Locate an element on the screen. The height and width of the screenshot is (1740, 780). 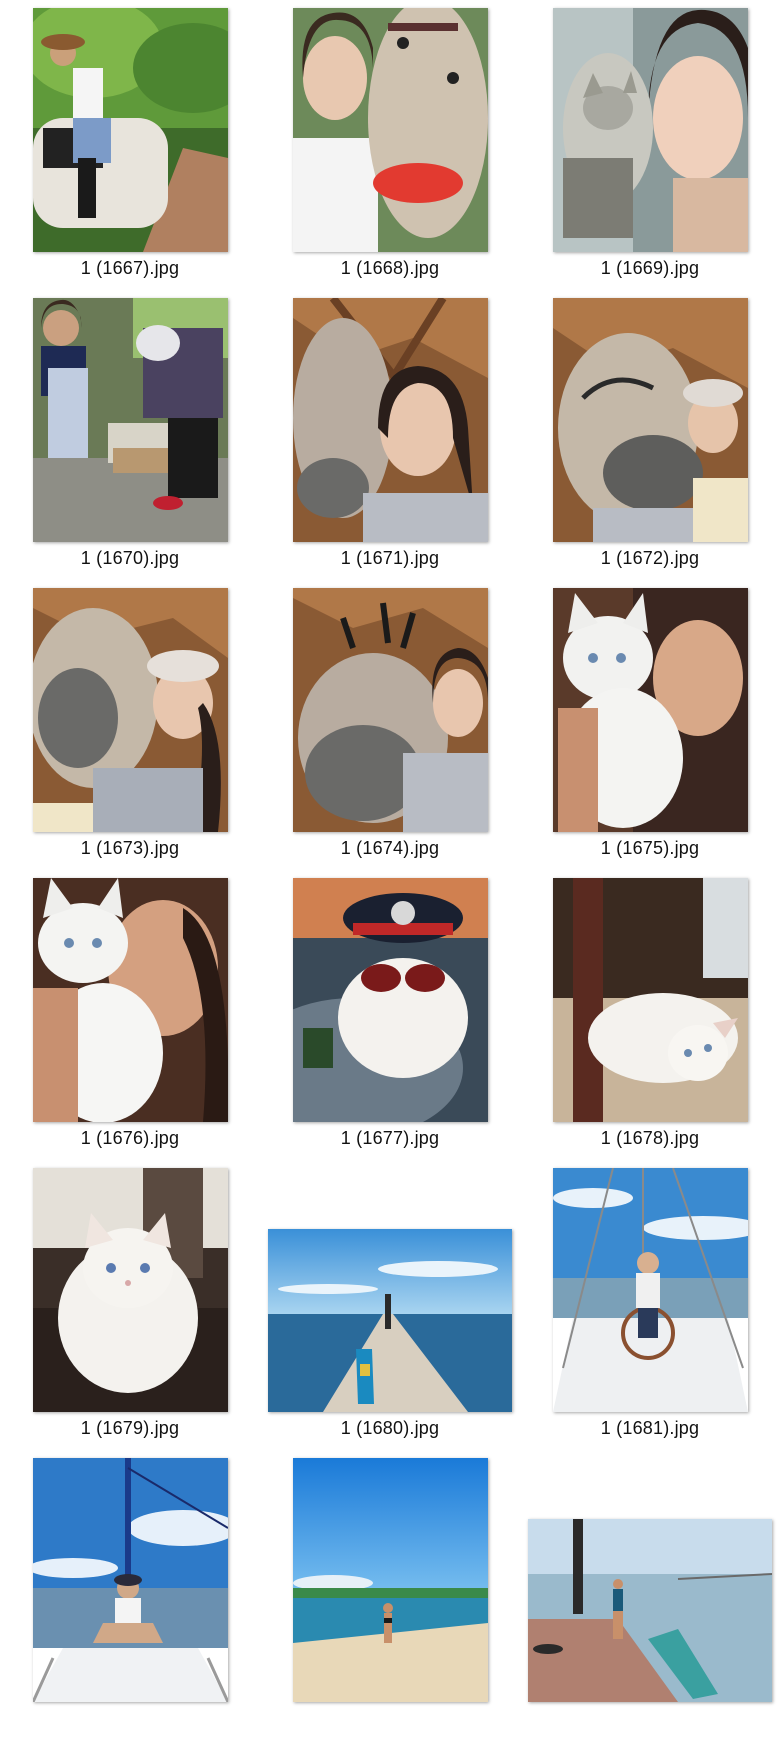
file-item-1675: 1 (1675).jpg is located at coordinates (650, 725).